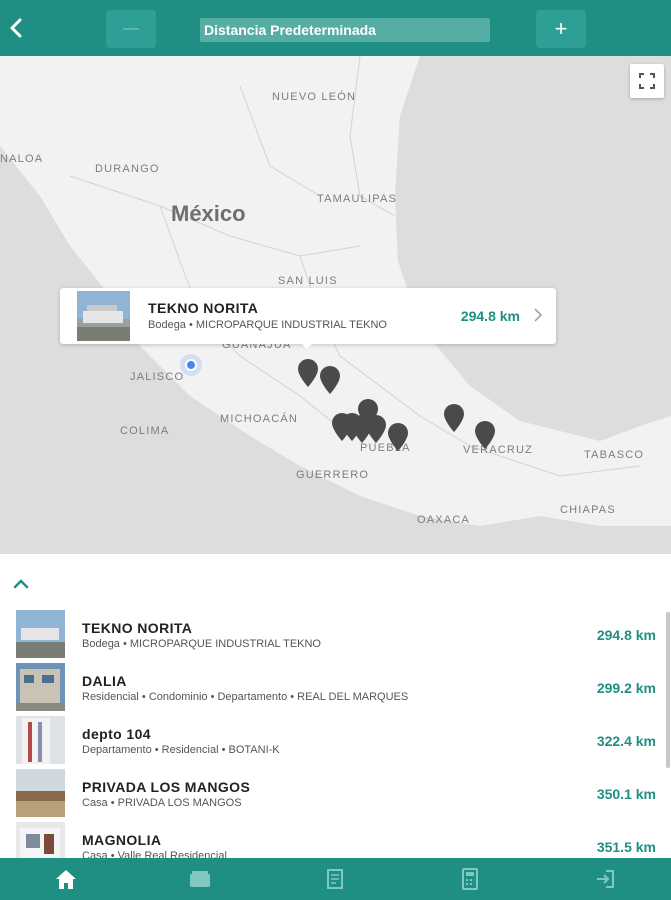 This screenshot has width=671, height=900. I want to click on collapse-list-button, so click(21, 584).